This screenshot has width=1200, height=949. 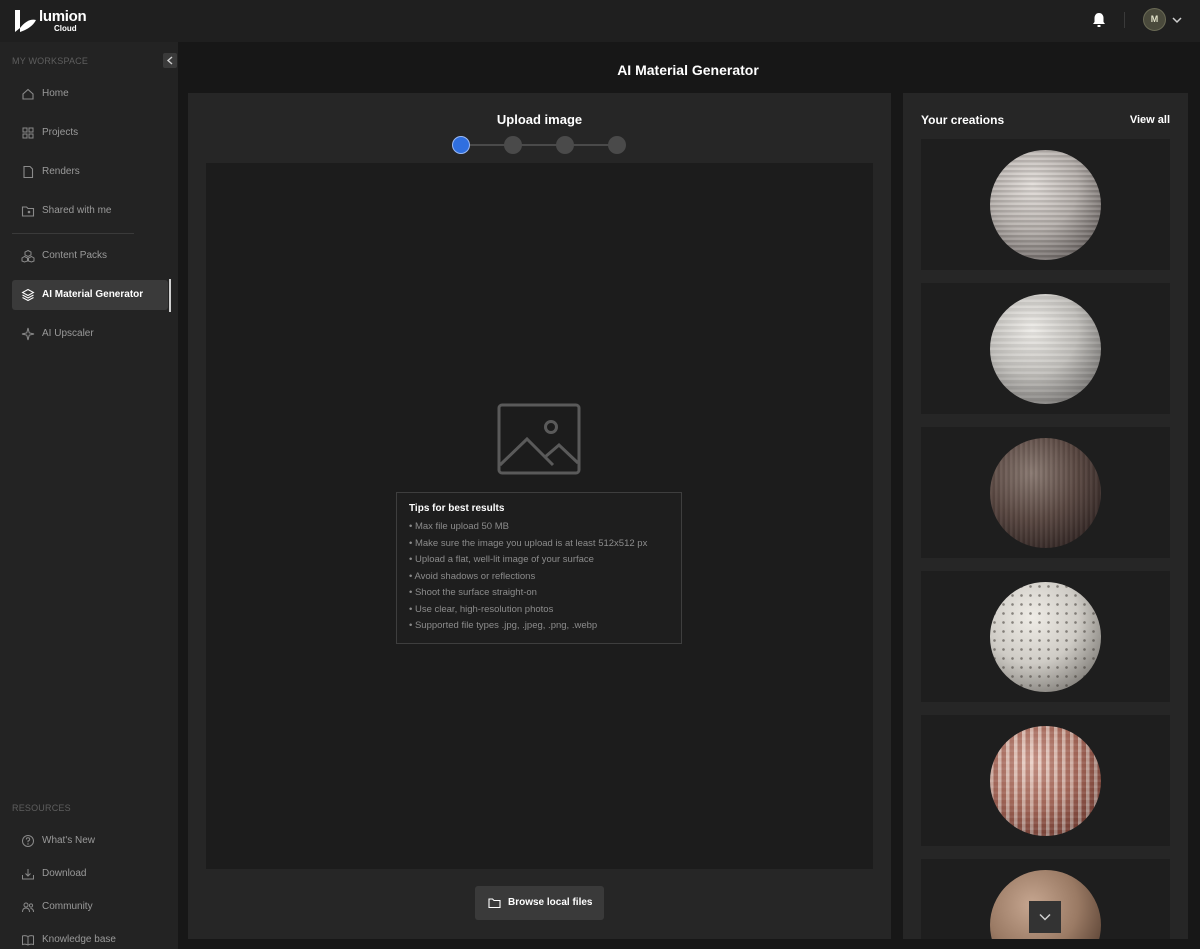 I want to click on sidebar-item-label: Content Packs, so click(x=75, y=255).